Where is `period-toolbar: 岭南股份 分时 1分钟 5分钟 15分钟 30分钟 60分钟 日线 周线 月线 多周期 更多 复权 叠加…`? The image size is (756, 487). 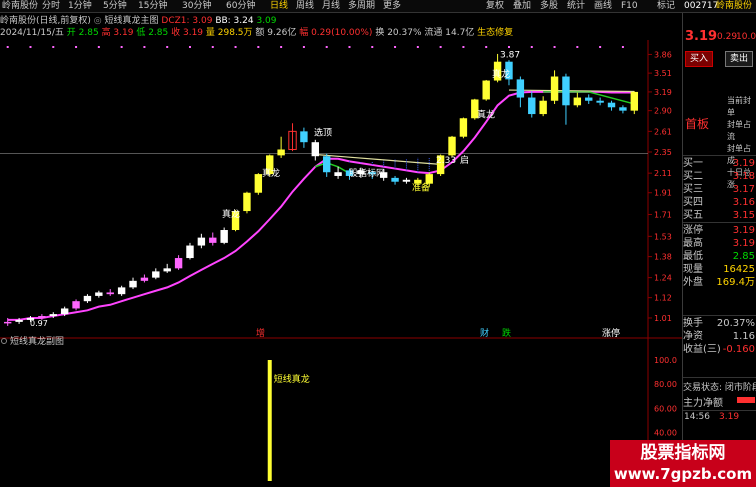 period-toolbar: 岭南股份 分时 1分钟 5分钟 15分钟 30分钟 60分钟 日线 周线 月线 多周期 更多 复权 叠加… is located at coordinates (341, 6).